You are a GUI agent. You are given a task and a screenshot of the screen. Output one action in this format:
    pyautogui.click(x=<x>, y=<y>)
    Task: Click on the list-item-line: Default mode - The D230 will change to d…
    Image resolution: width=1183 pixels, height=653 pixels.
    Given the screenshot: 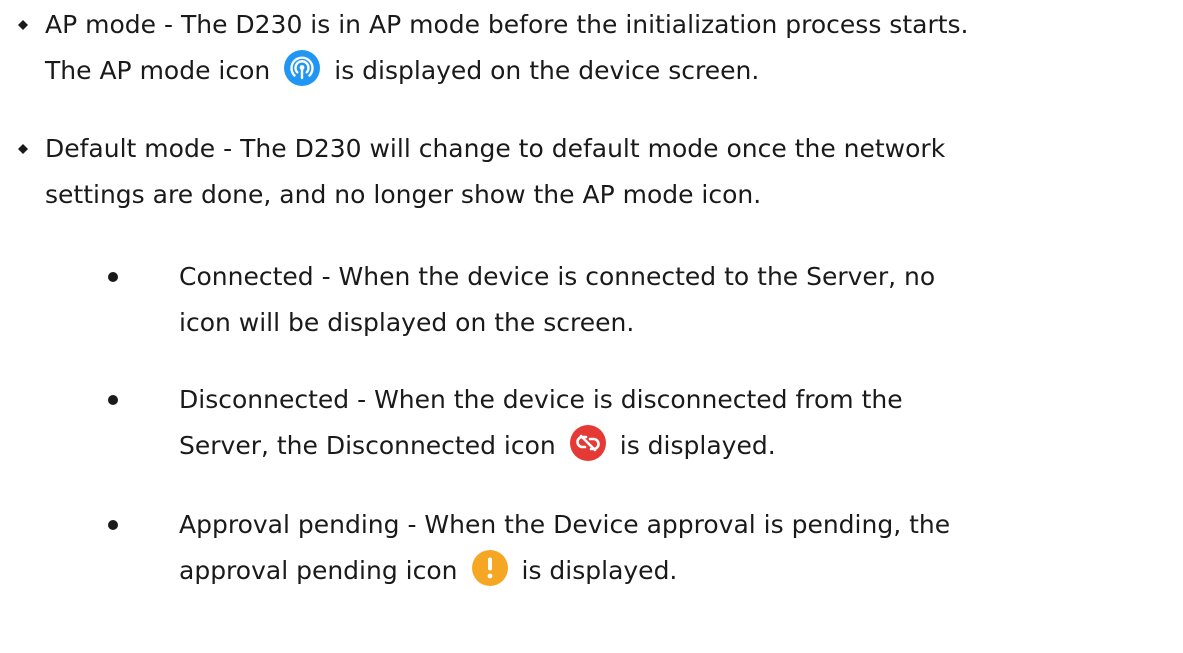 What is the action you would take?
    pyautogui.click(x=495, y=149)
    